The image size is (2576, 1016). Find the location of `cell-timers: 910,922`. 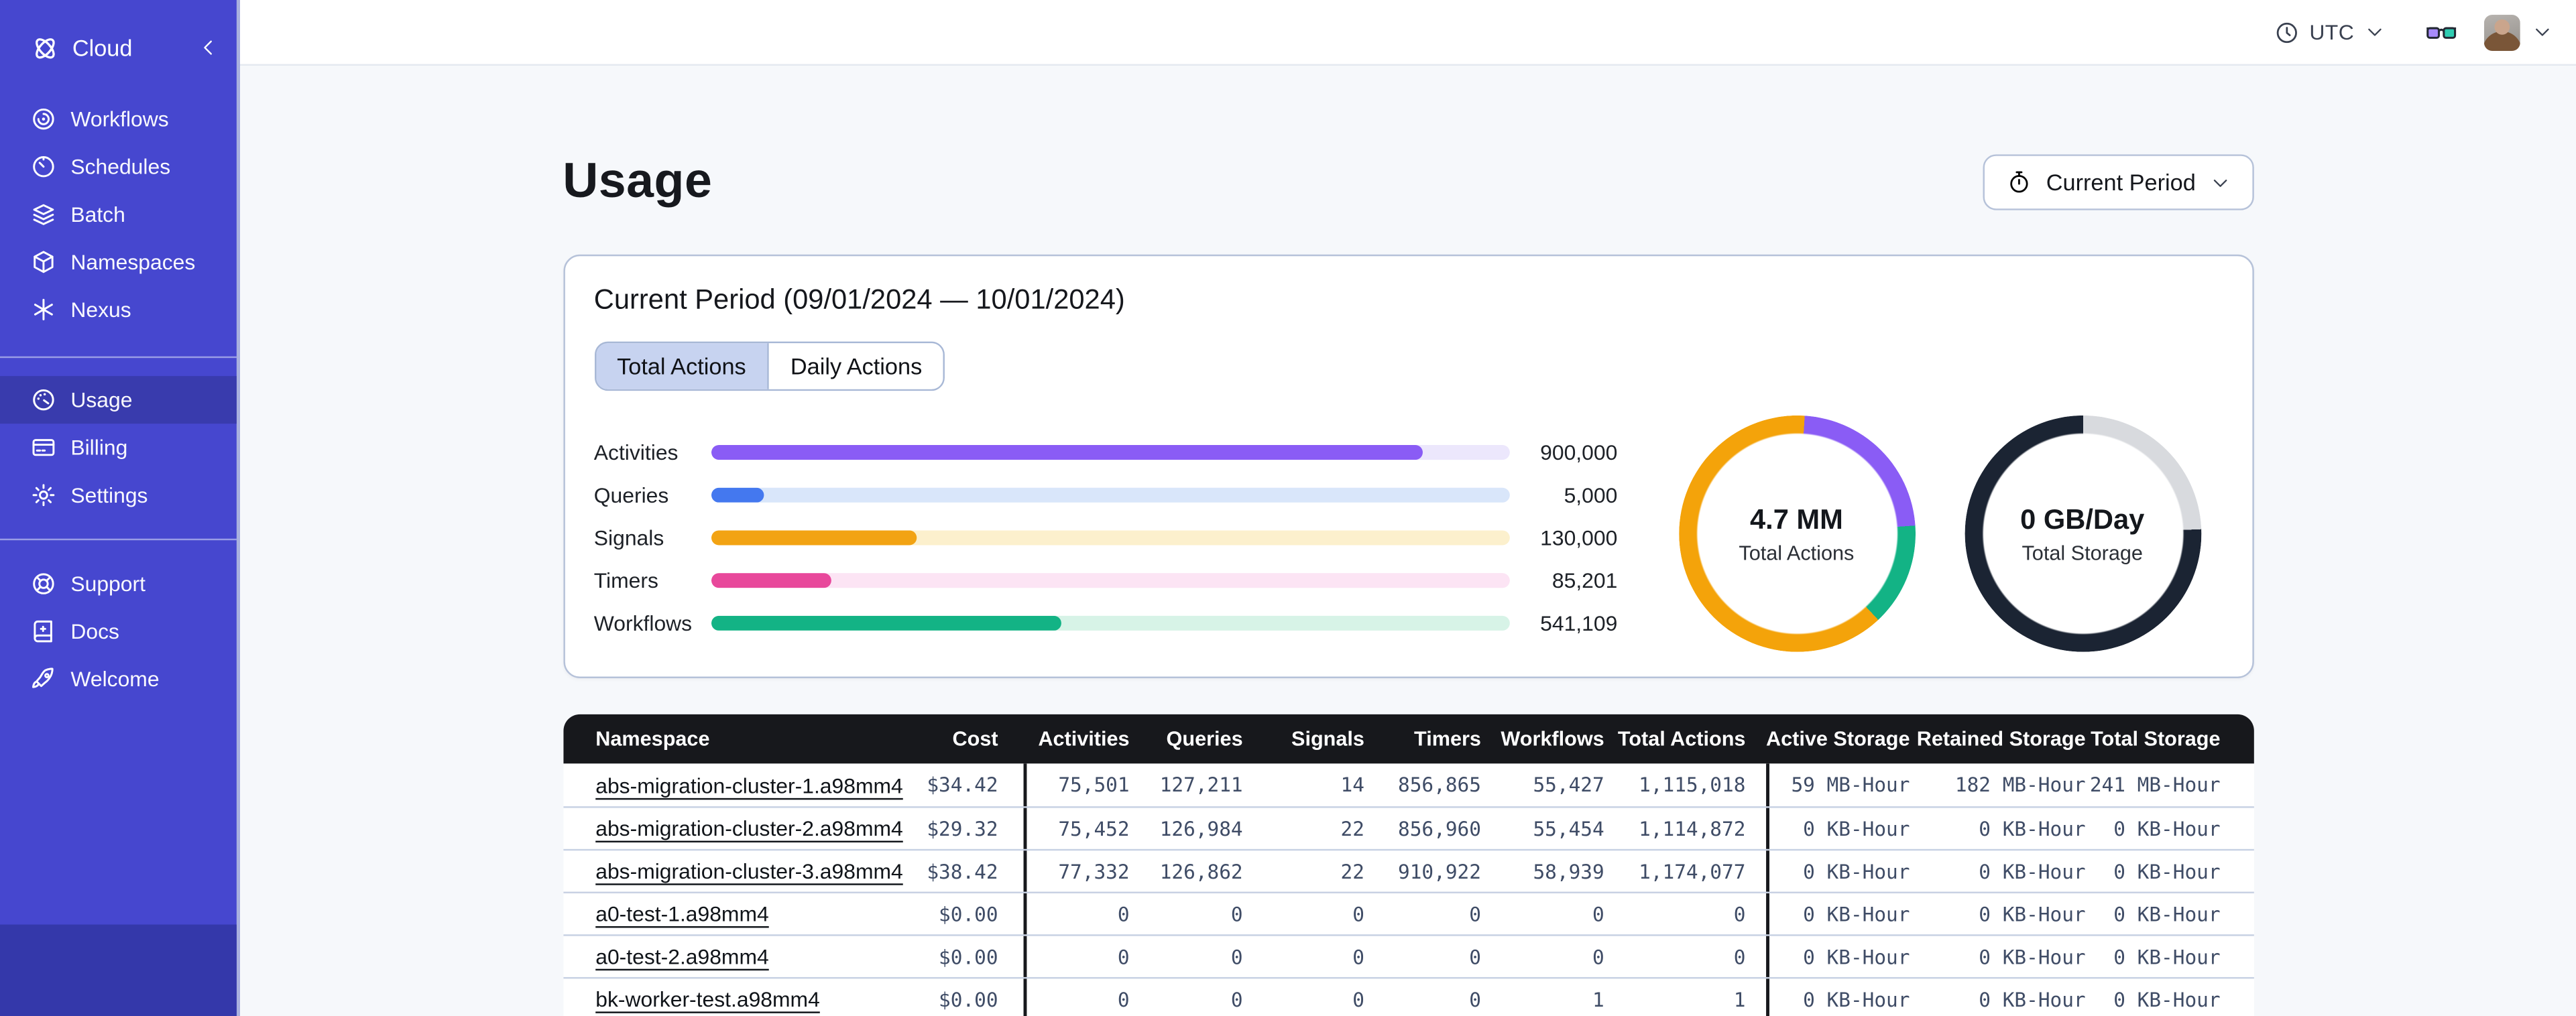

cell-timers: 910,922 is located at coordinates (1439, 871).